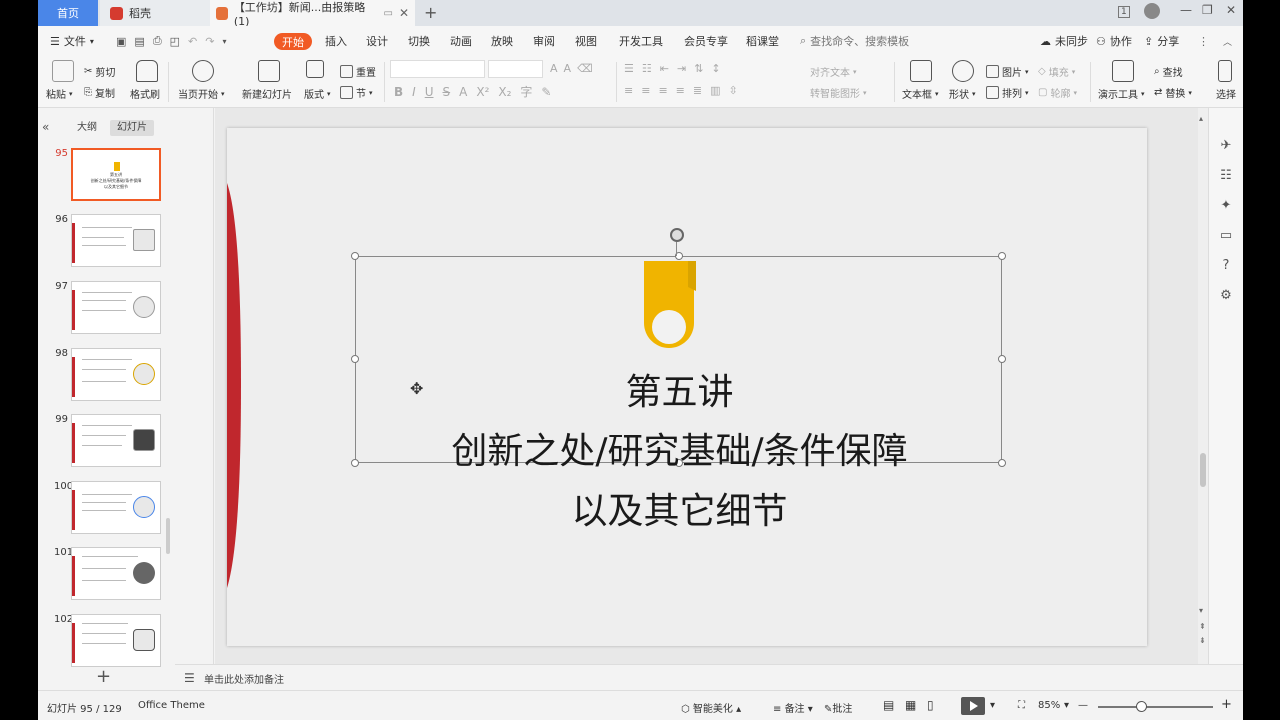  What do you see at coordinates (921, 71) in the screenshot?
I see `textbox-icon` at bounding box center [921, 71].